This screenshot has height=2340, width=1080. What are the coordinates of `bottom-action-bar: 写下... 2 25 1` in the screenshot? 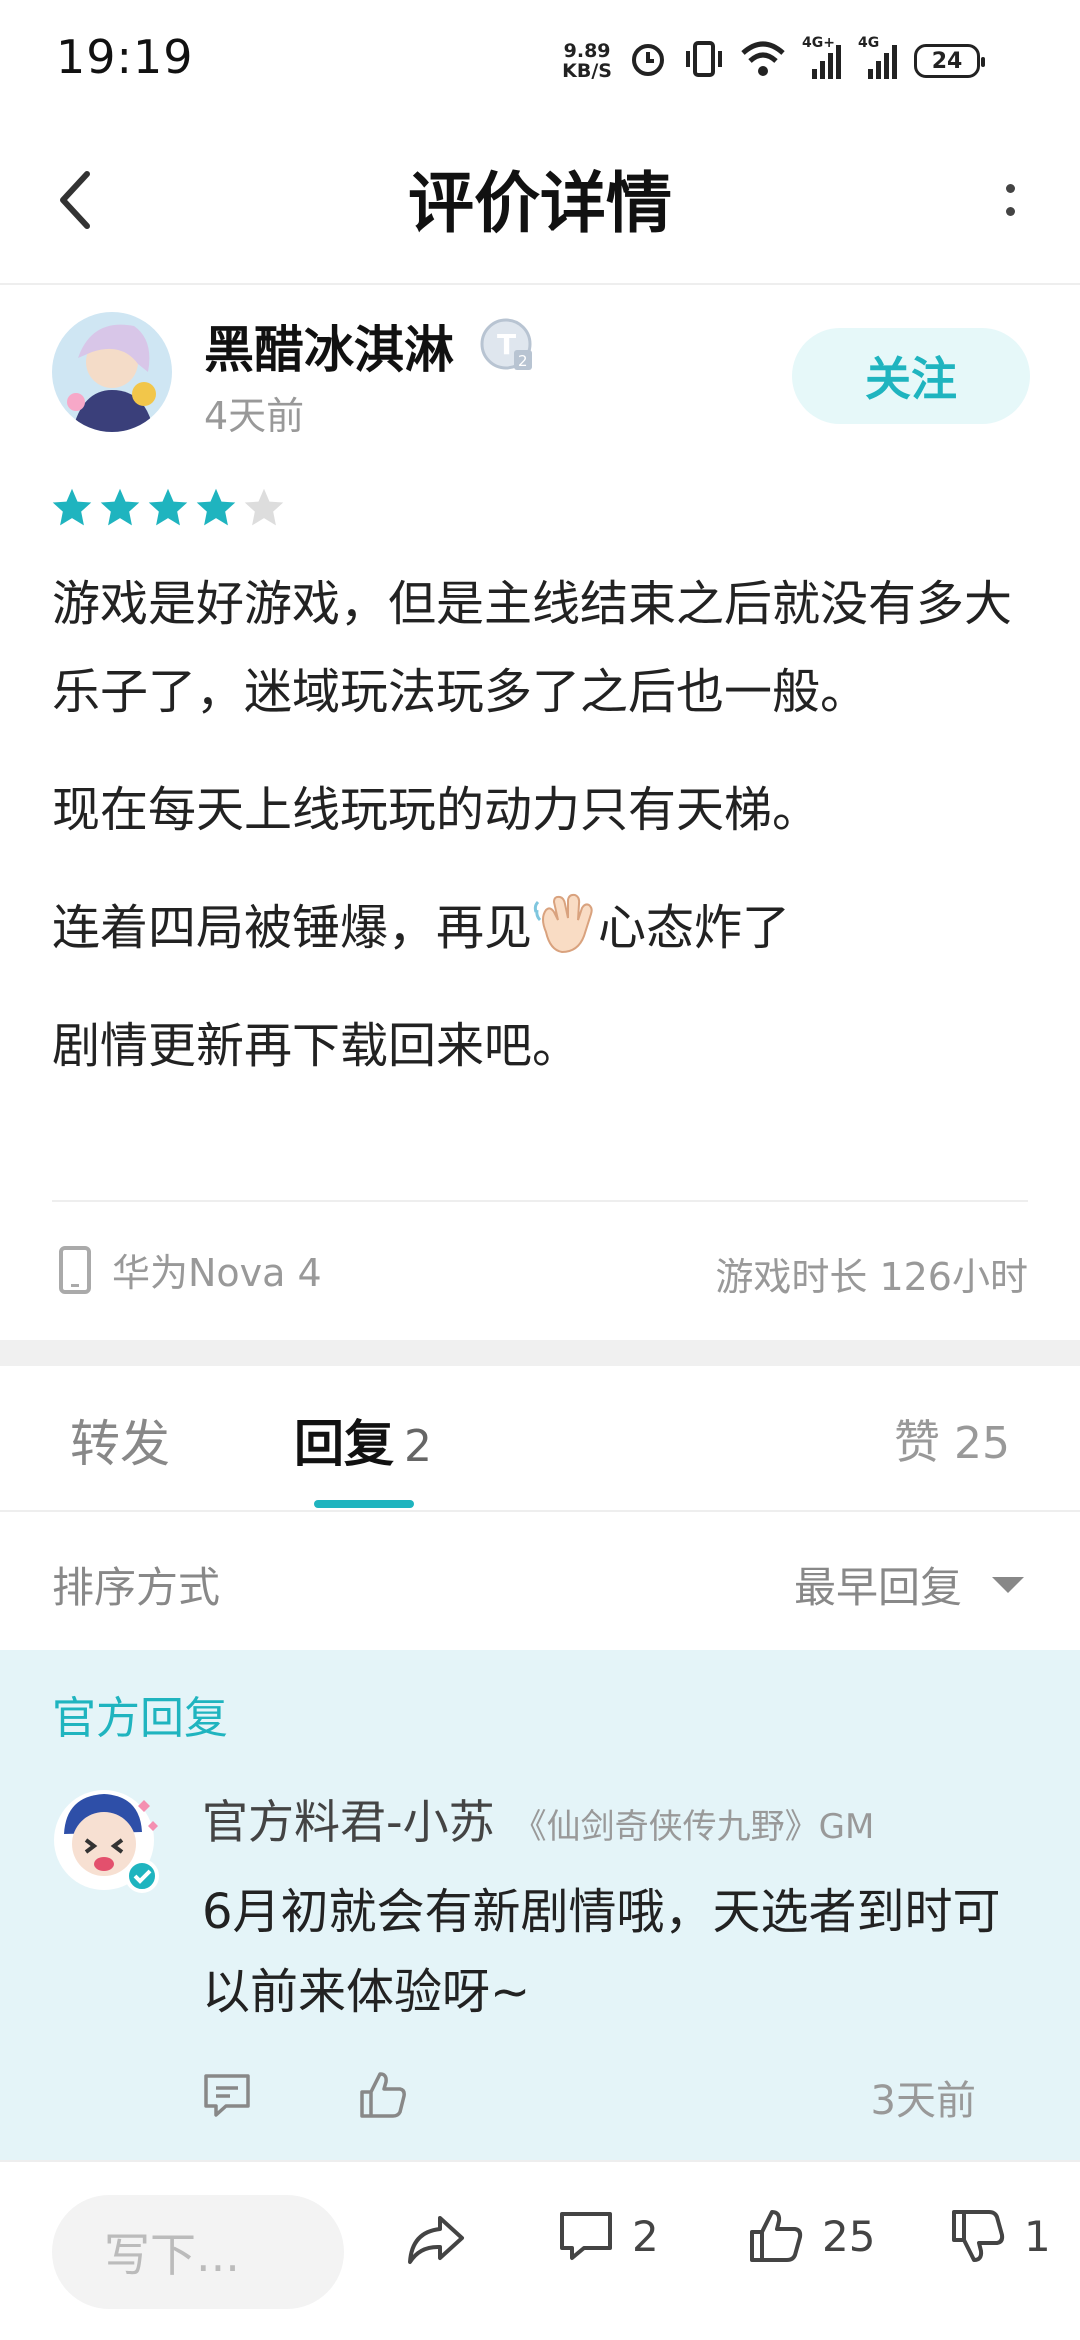 It's located at (540, 2250).